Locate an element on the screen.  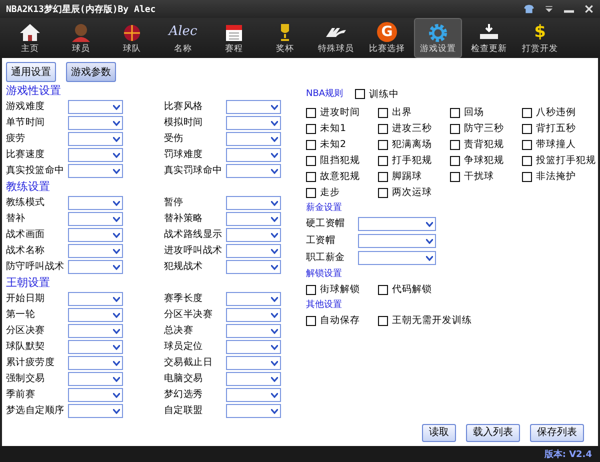
checkbox-label: 投篮打手犯规 is located at coordinates (566, 160).